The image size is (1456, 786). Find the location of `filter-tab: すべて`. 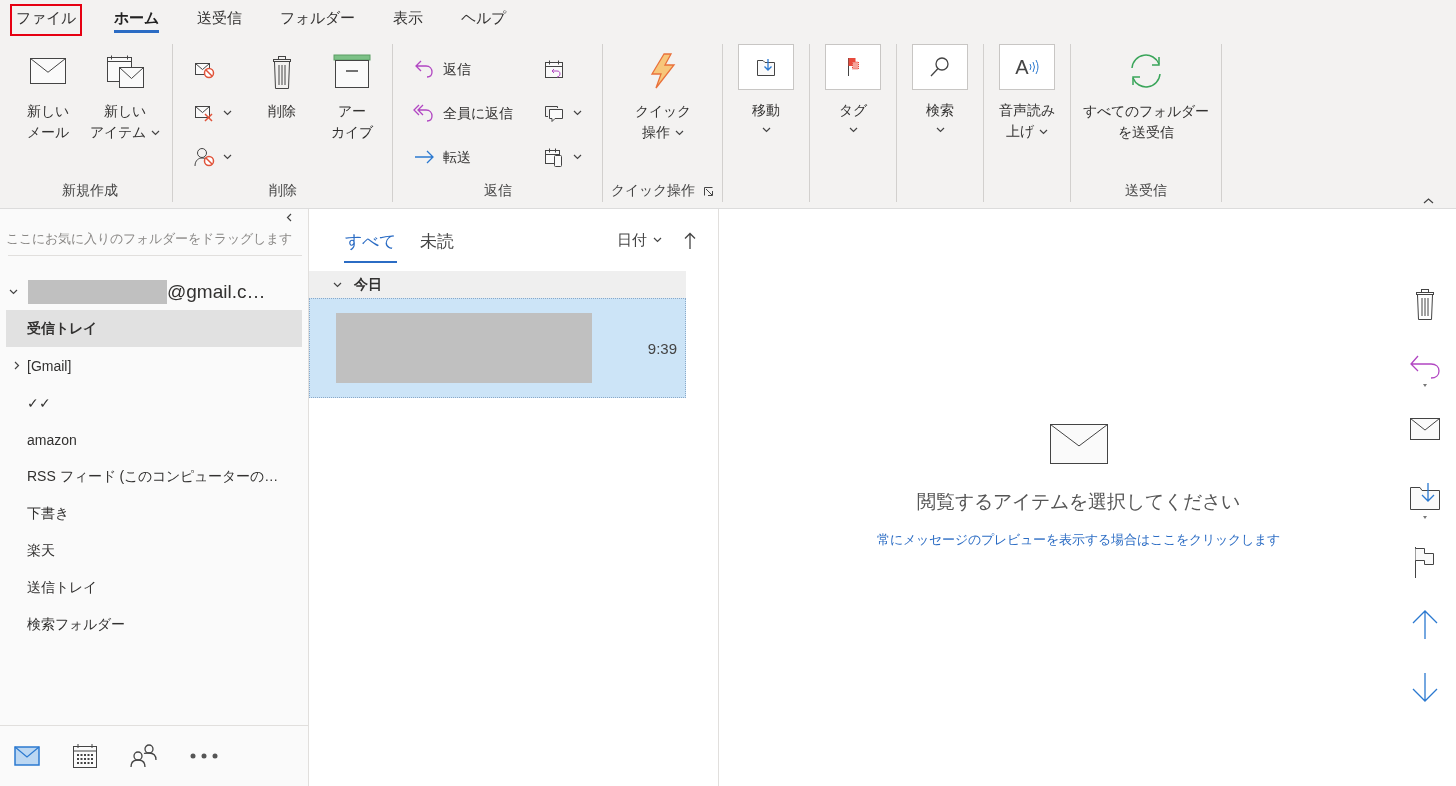

filter-tab: すべて is located at coordinates (370, 240).